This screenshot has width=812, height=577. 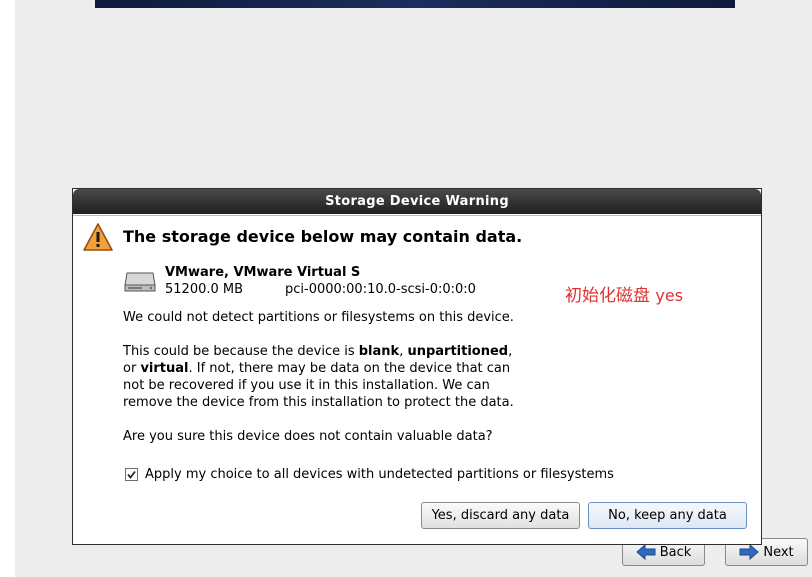 What do you see at coordinates (778, 552) in the screenshot?
I see `next-button-label: Next` at bounding box center [778, 552].